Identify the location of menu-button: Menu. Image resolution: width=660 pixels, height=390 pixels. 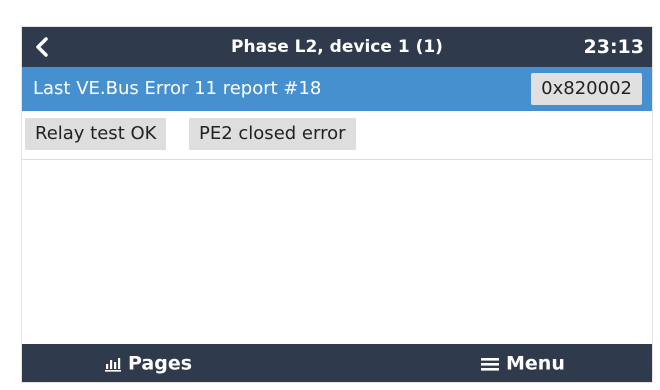
(522, 363).